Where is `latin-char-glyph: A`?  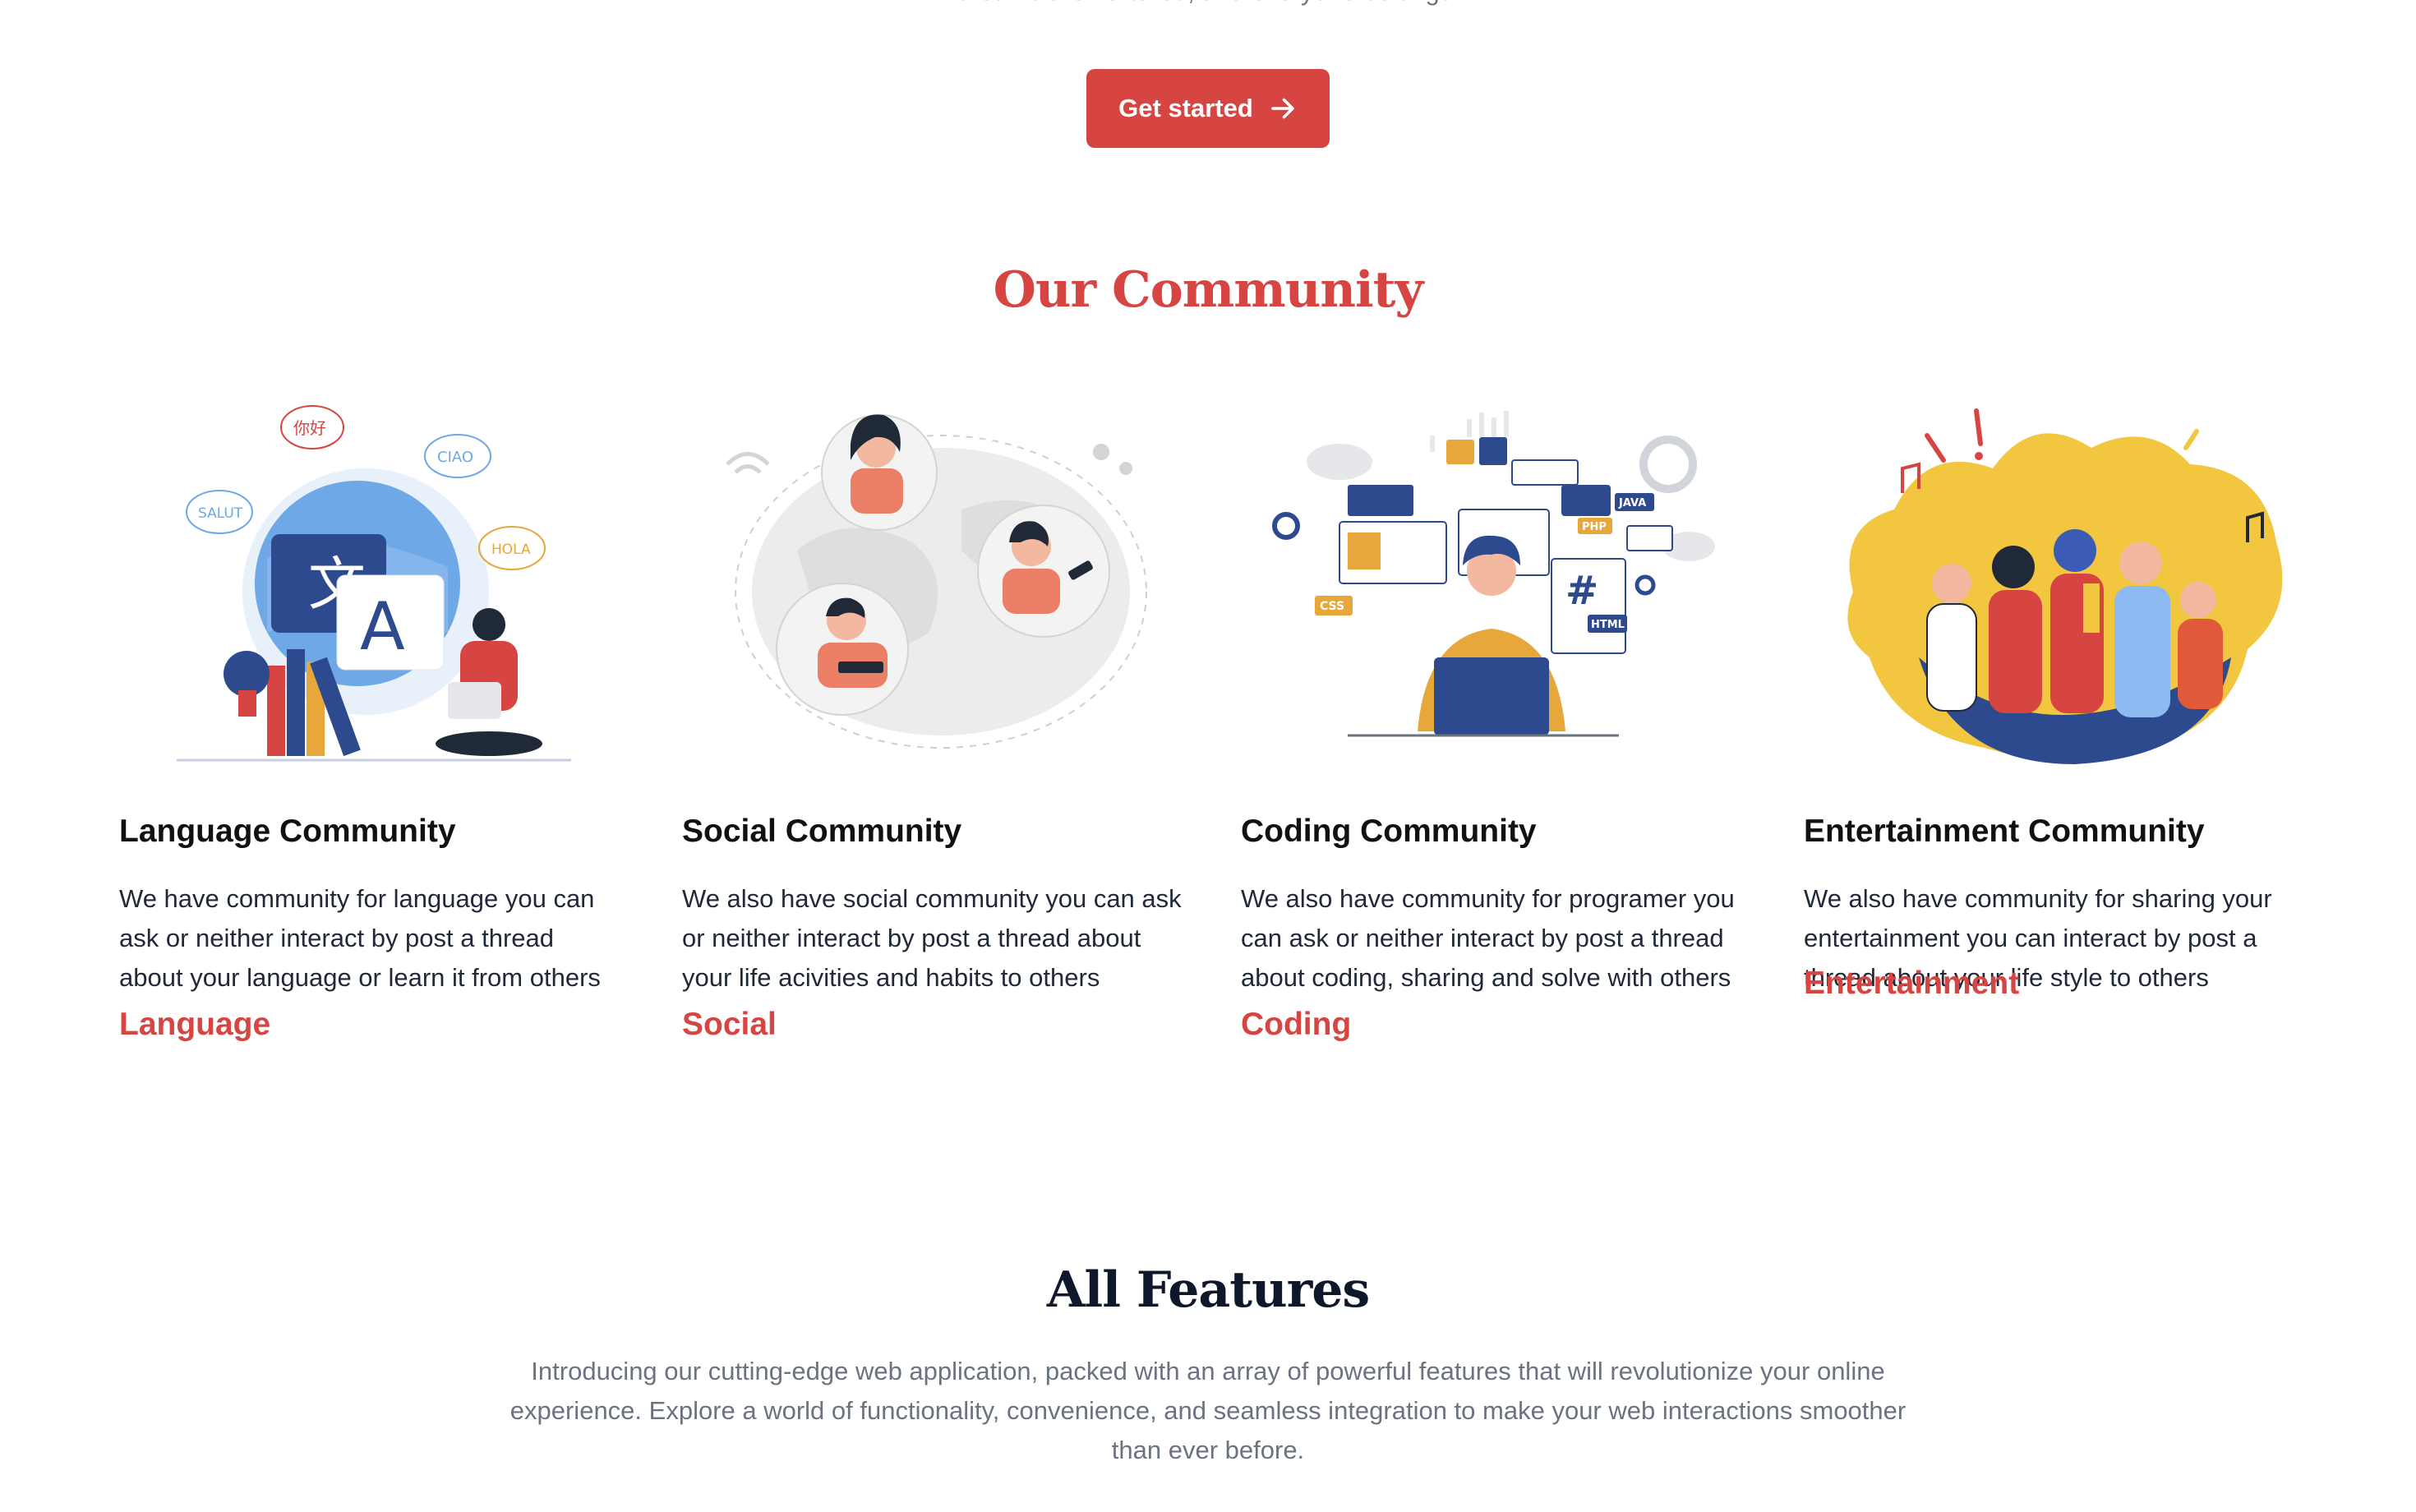
latin-char-glyph: A is located at coordinates (383, 626).